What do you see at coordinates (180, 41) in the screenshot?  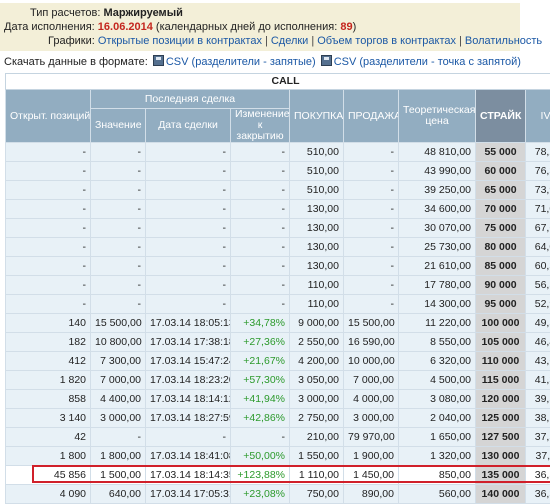 I see `link-open-positions: Открытые позиции в контрактах` at bounding box center [180, 41].